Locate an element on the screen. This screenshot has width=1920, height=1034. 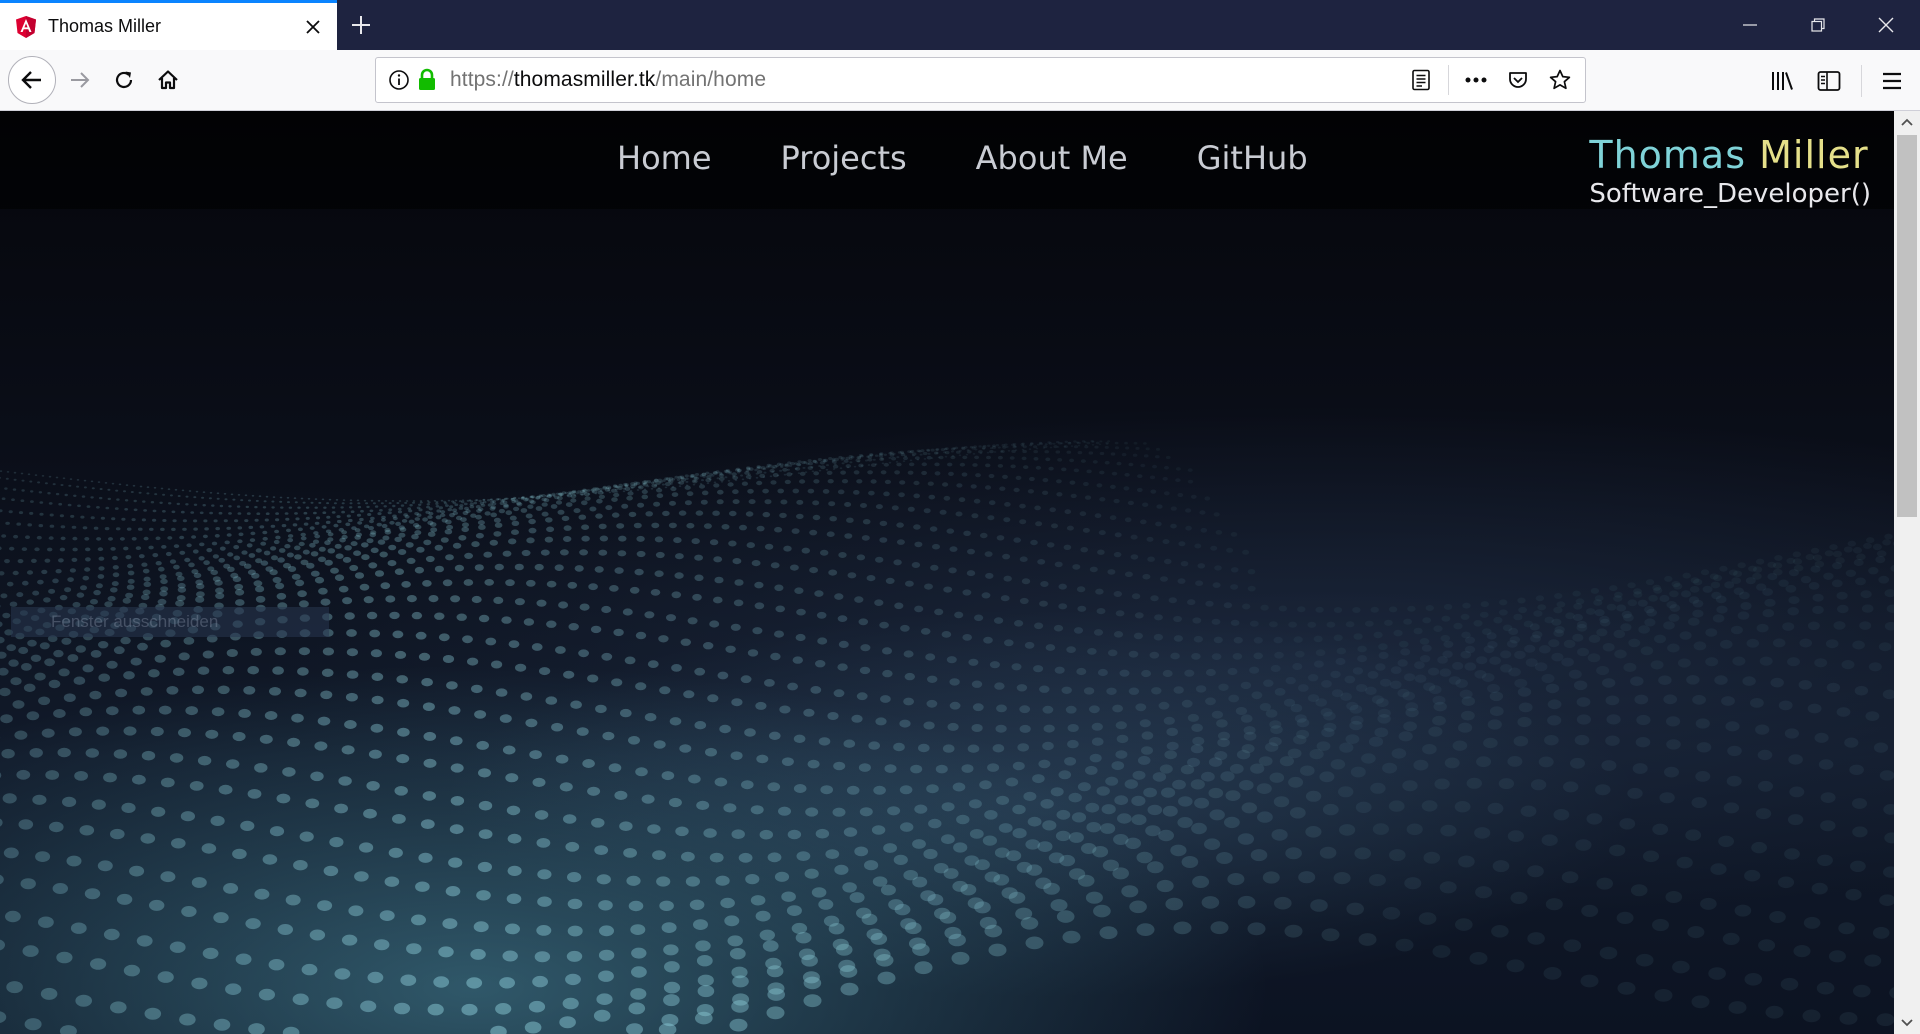
window-controls is located at coordinates (1818, 25).